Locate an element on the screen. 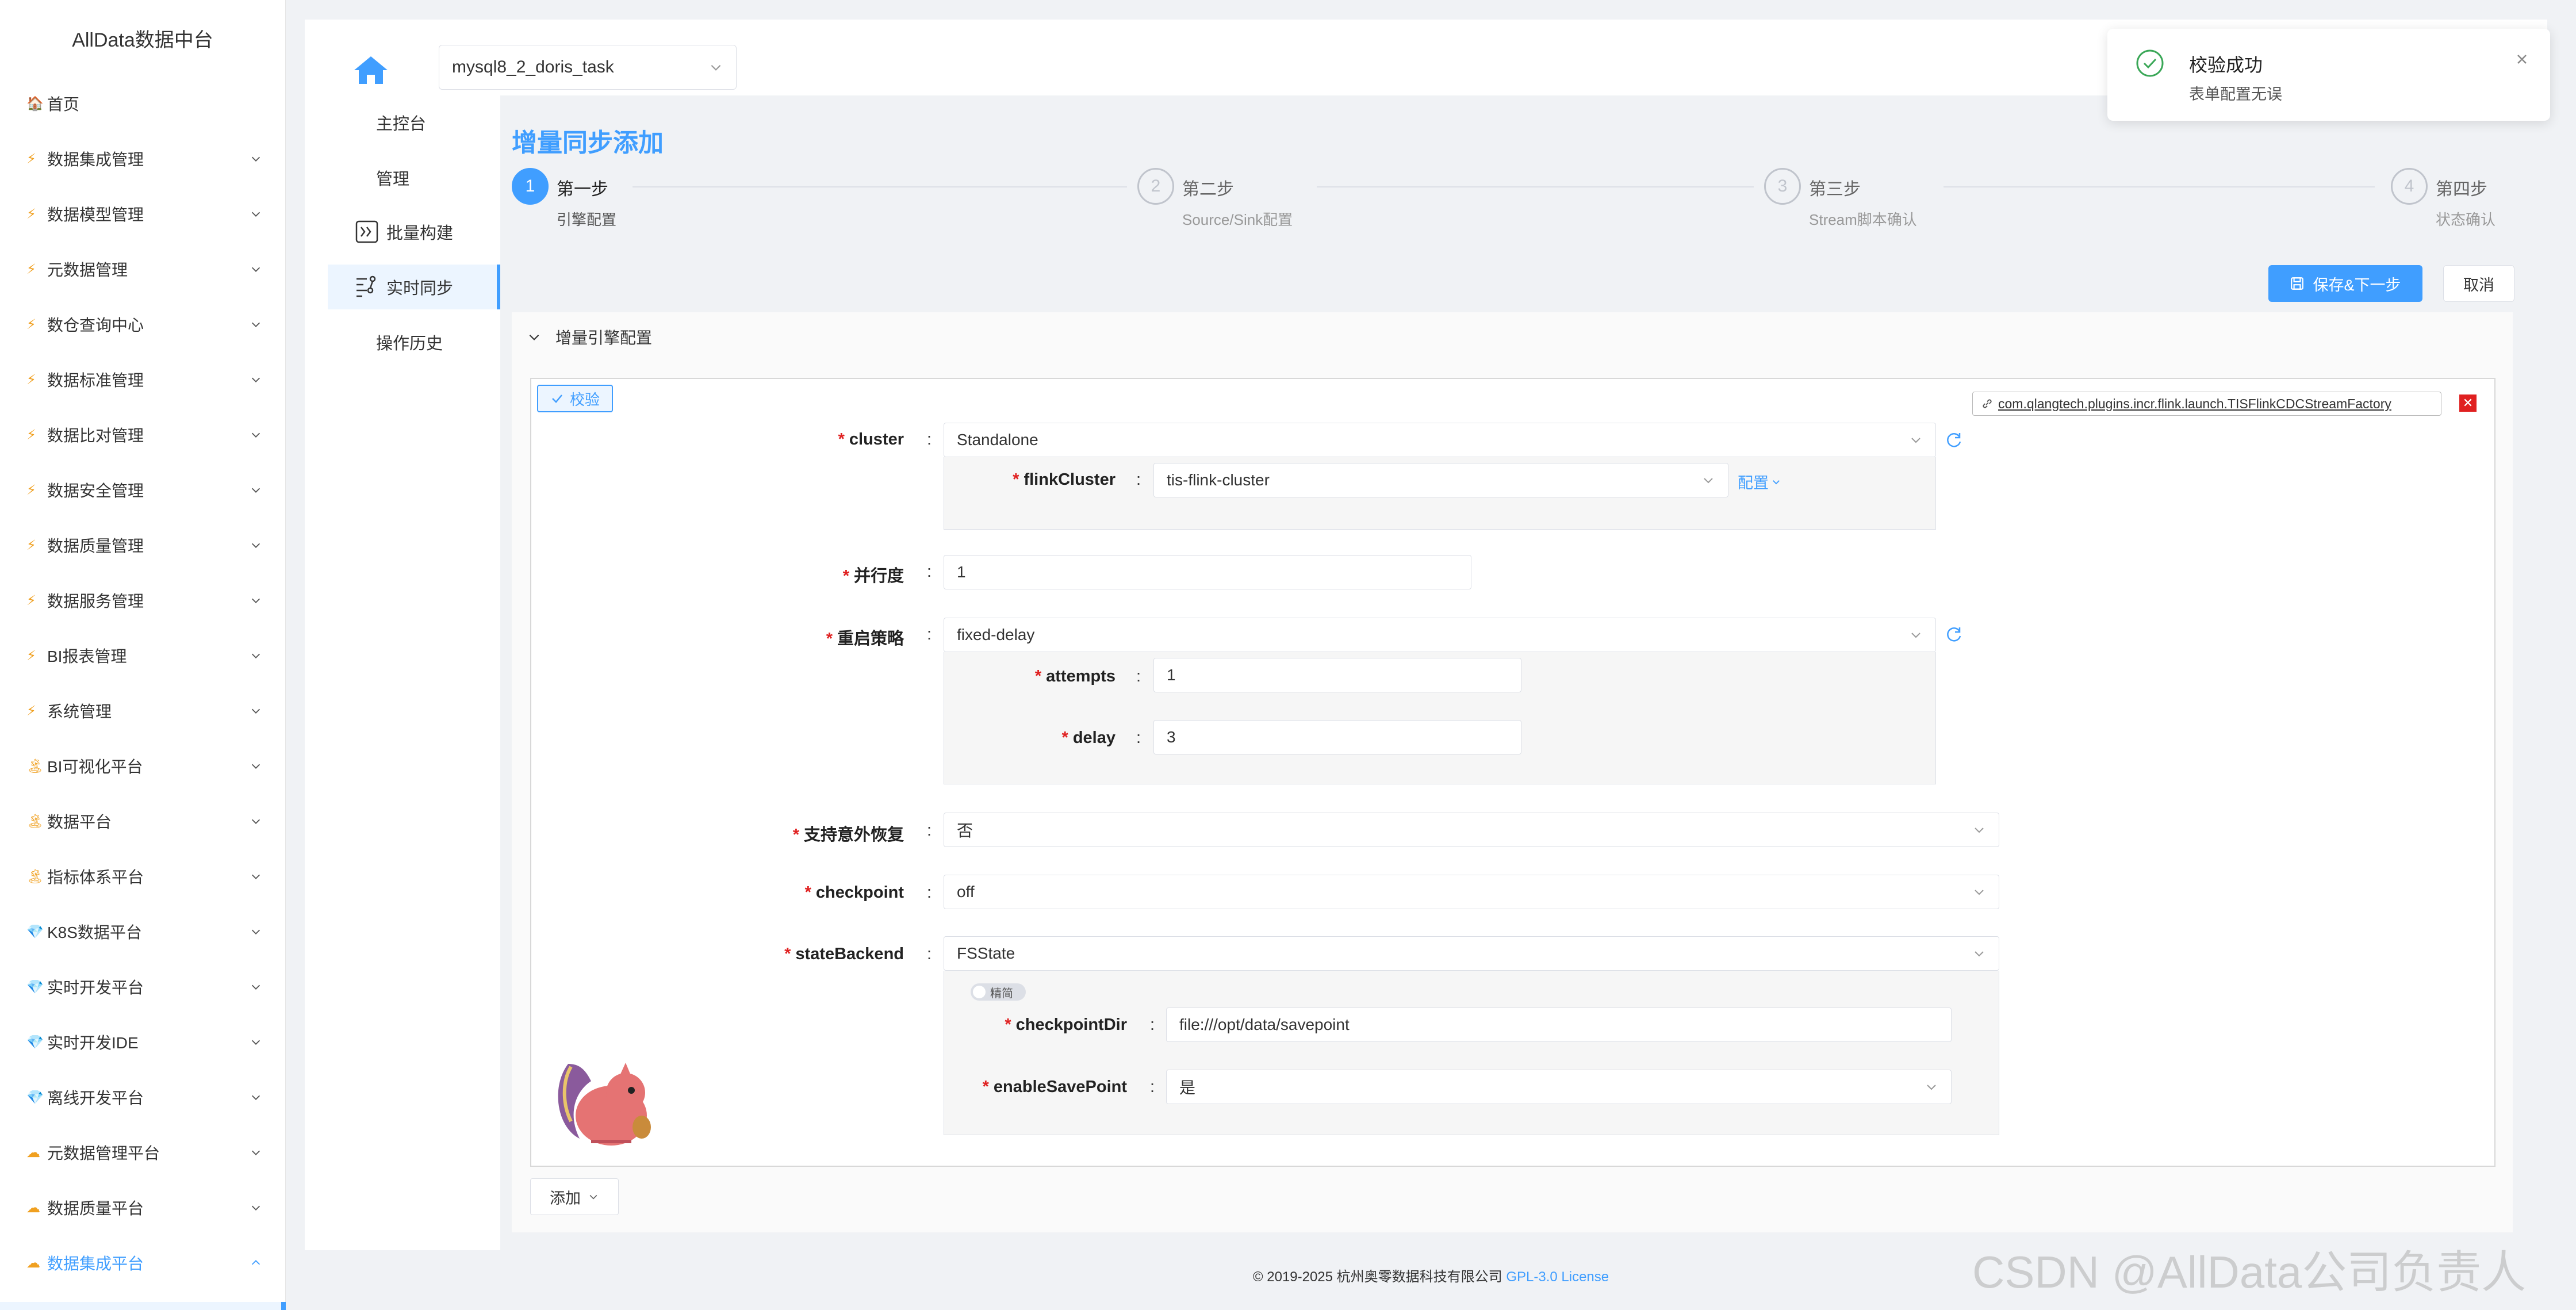  sidebar-item: 💎 实时开发平台 is located at coordinates (142, 986).